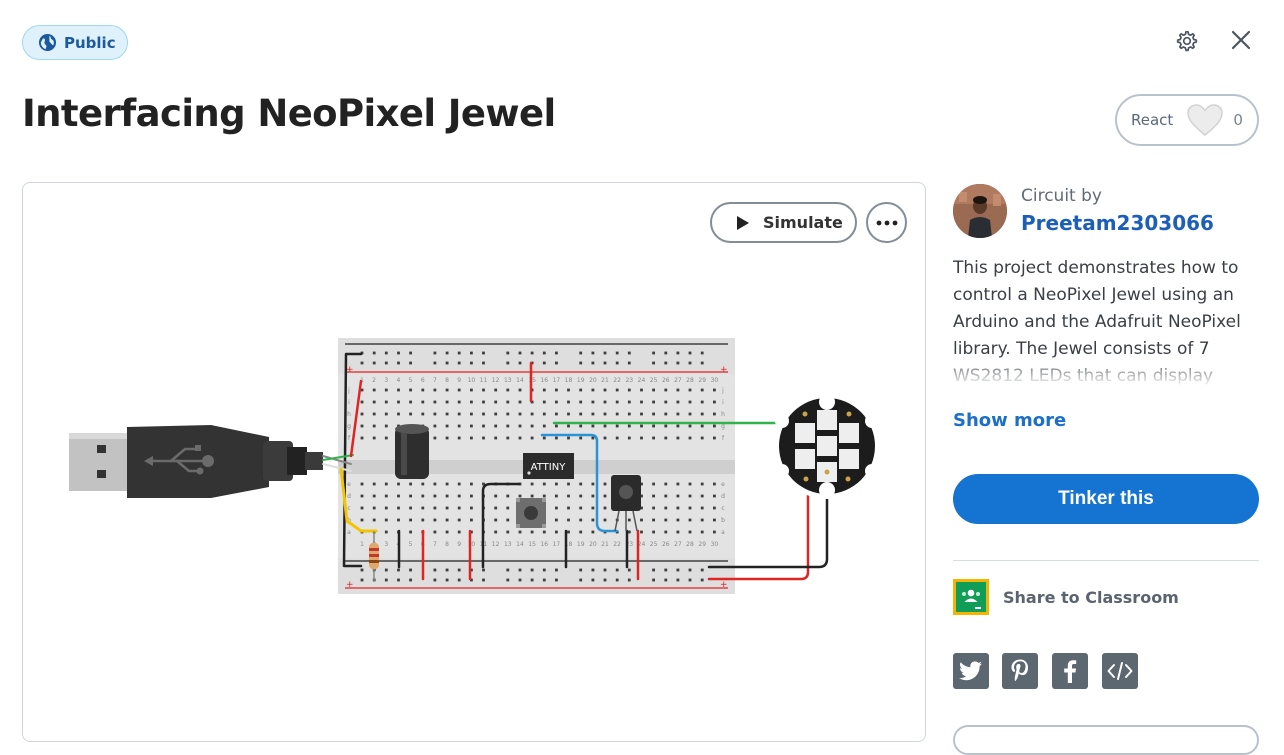 This screenshot has height=755, width=1284. Describe the element at coordinates (508, 380) in the screenshot. I see `breadboard-column-label: 13` at that location.